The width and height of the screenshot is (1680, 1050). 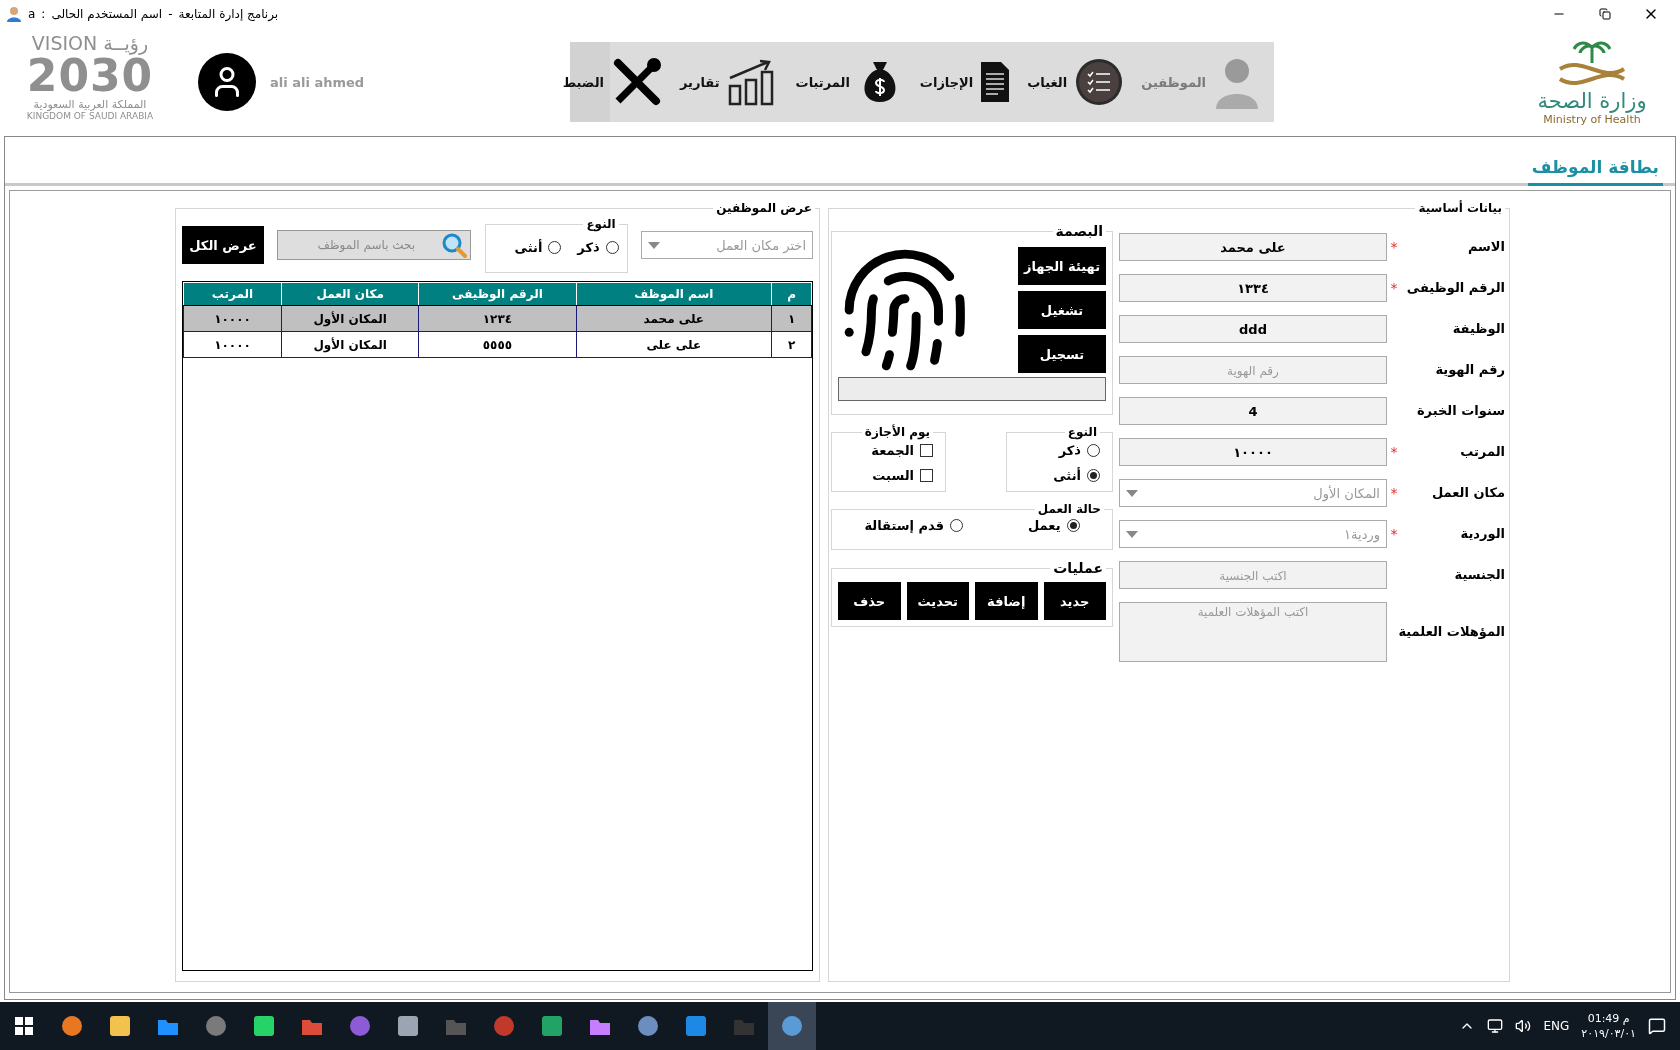 I want to click on nav-item: تقارير, so click(x=700, y=82).